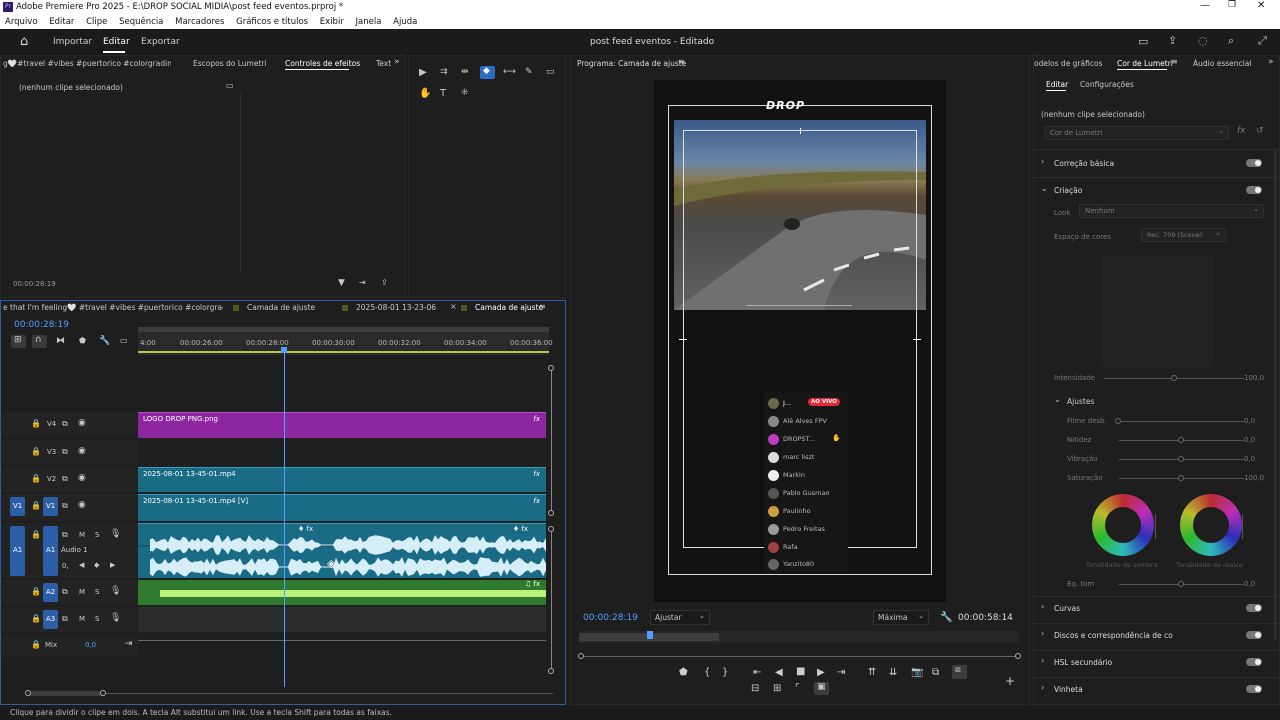 This screenshot has height=720, width=1280. What do you see at coordinates (1172, 40) in the screenshot?
I see `share-icon: ⇪` at bounding box center [1172, 40].